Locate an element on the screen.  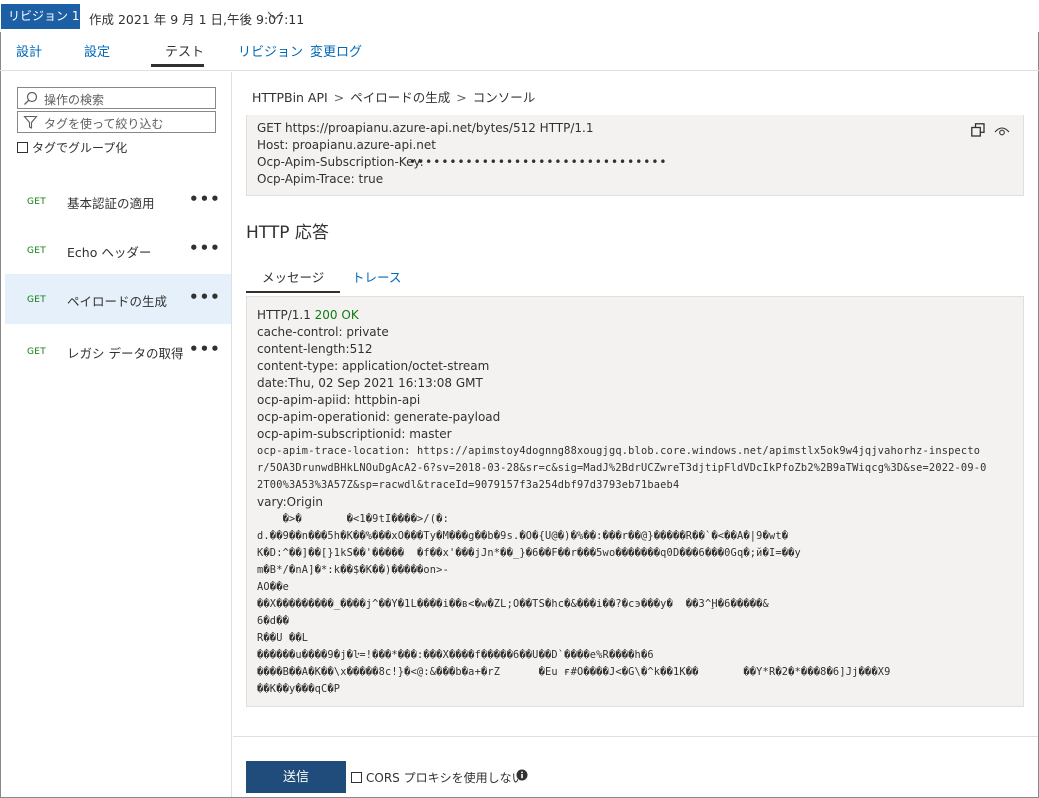
response-payload-line: ��K��y���qC�P is located at coordinates (299, 689).